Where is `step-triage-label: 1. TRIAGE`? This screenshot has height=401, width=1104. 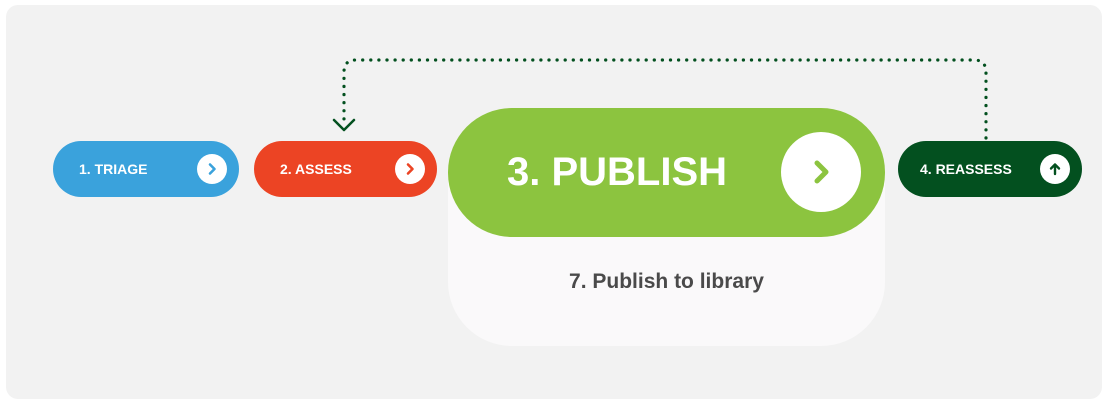 step-triage-label: 1. TRIAGE is located at coordinates (113, 169).